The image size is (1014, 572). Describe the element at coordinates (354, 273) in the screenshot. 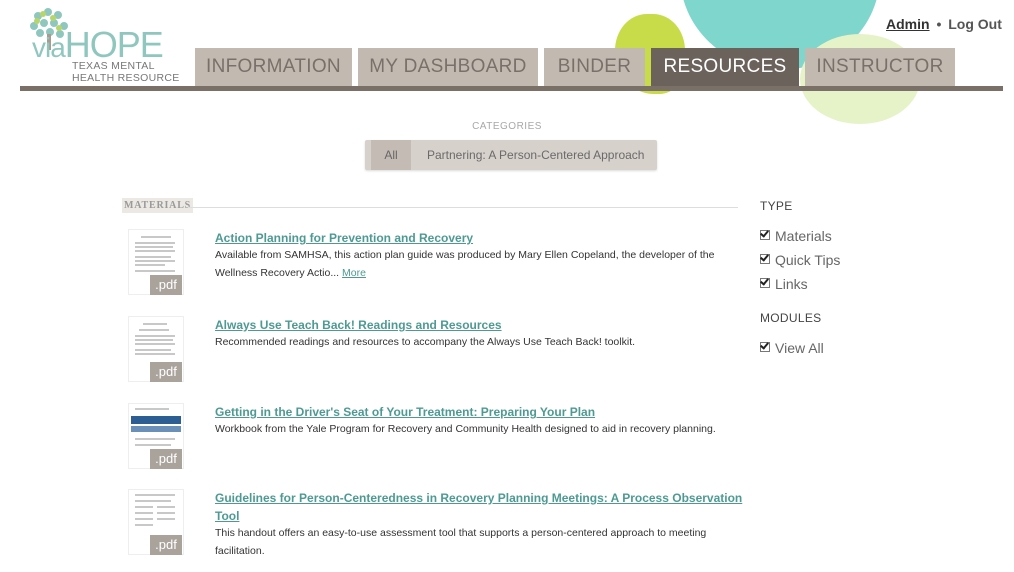

I see `more-link: More` at that location.